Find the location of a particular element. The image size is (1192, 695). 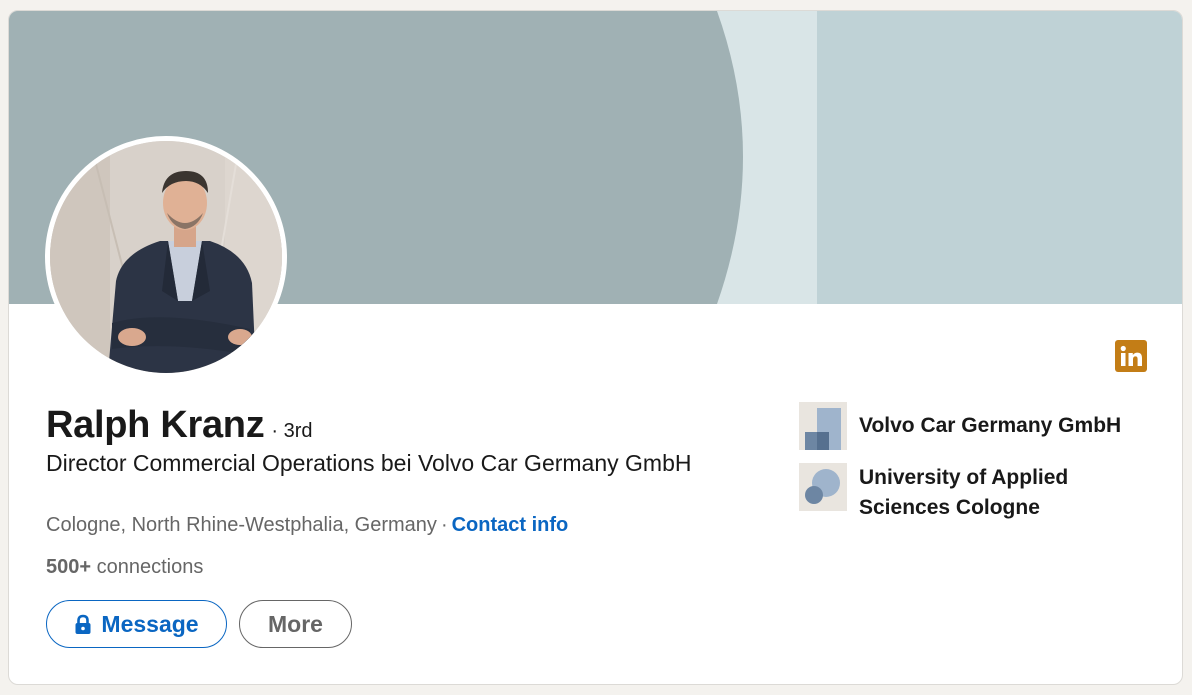

org-item-school: University of Applied Sciences Cologne is located at coordinates (979, 493).